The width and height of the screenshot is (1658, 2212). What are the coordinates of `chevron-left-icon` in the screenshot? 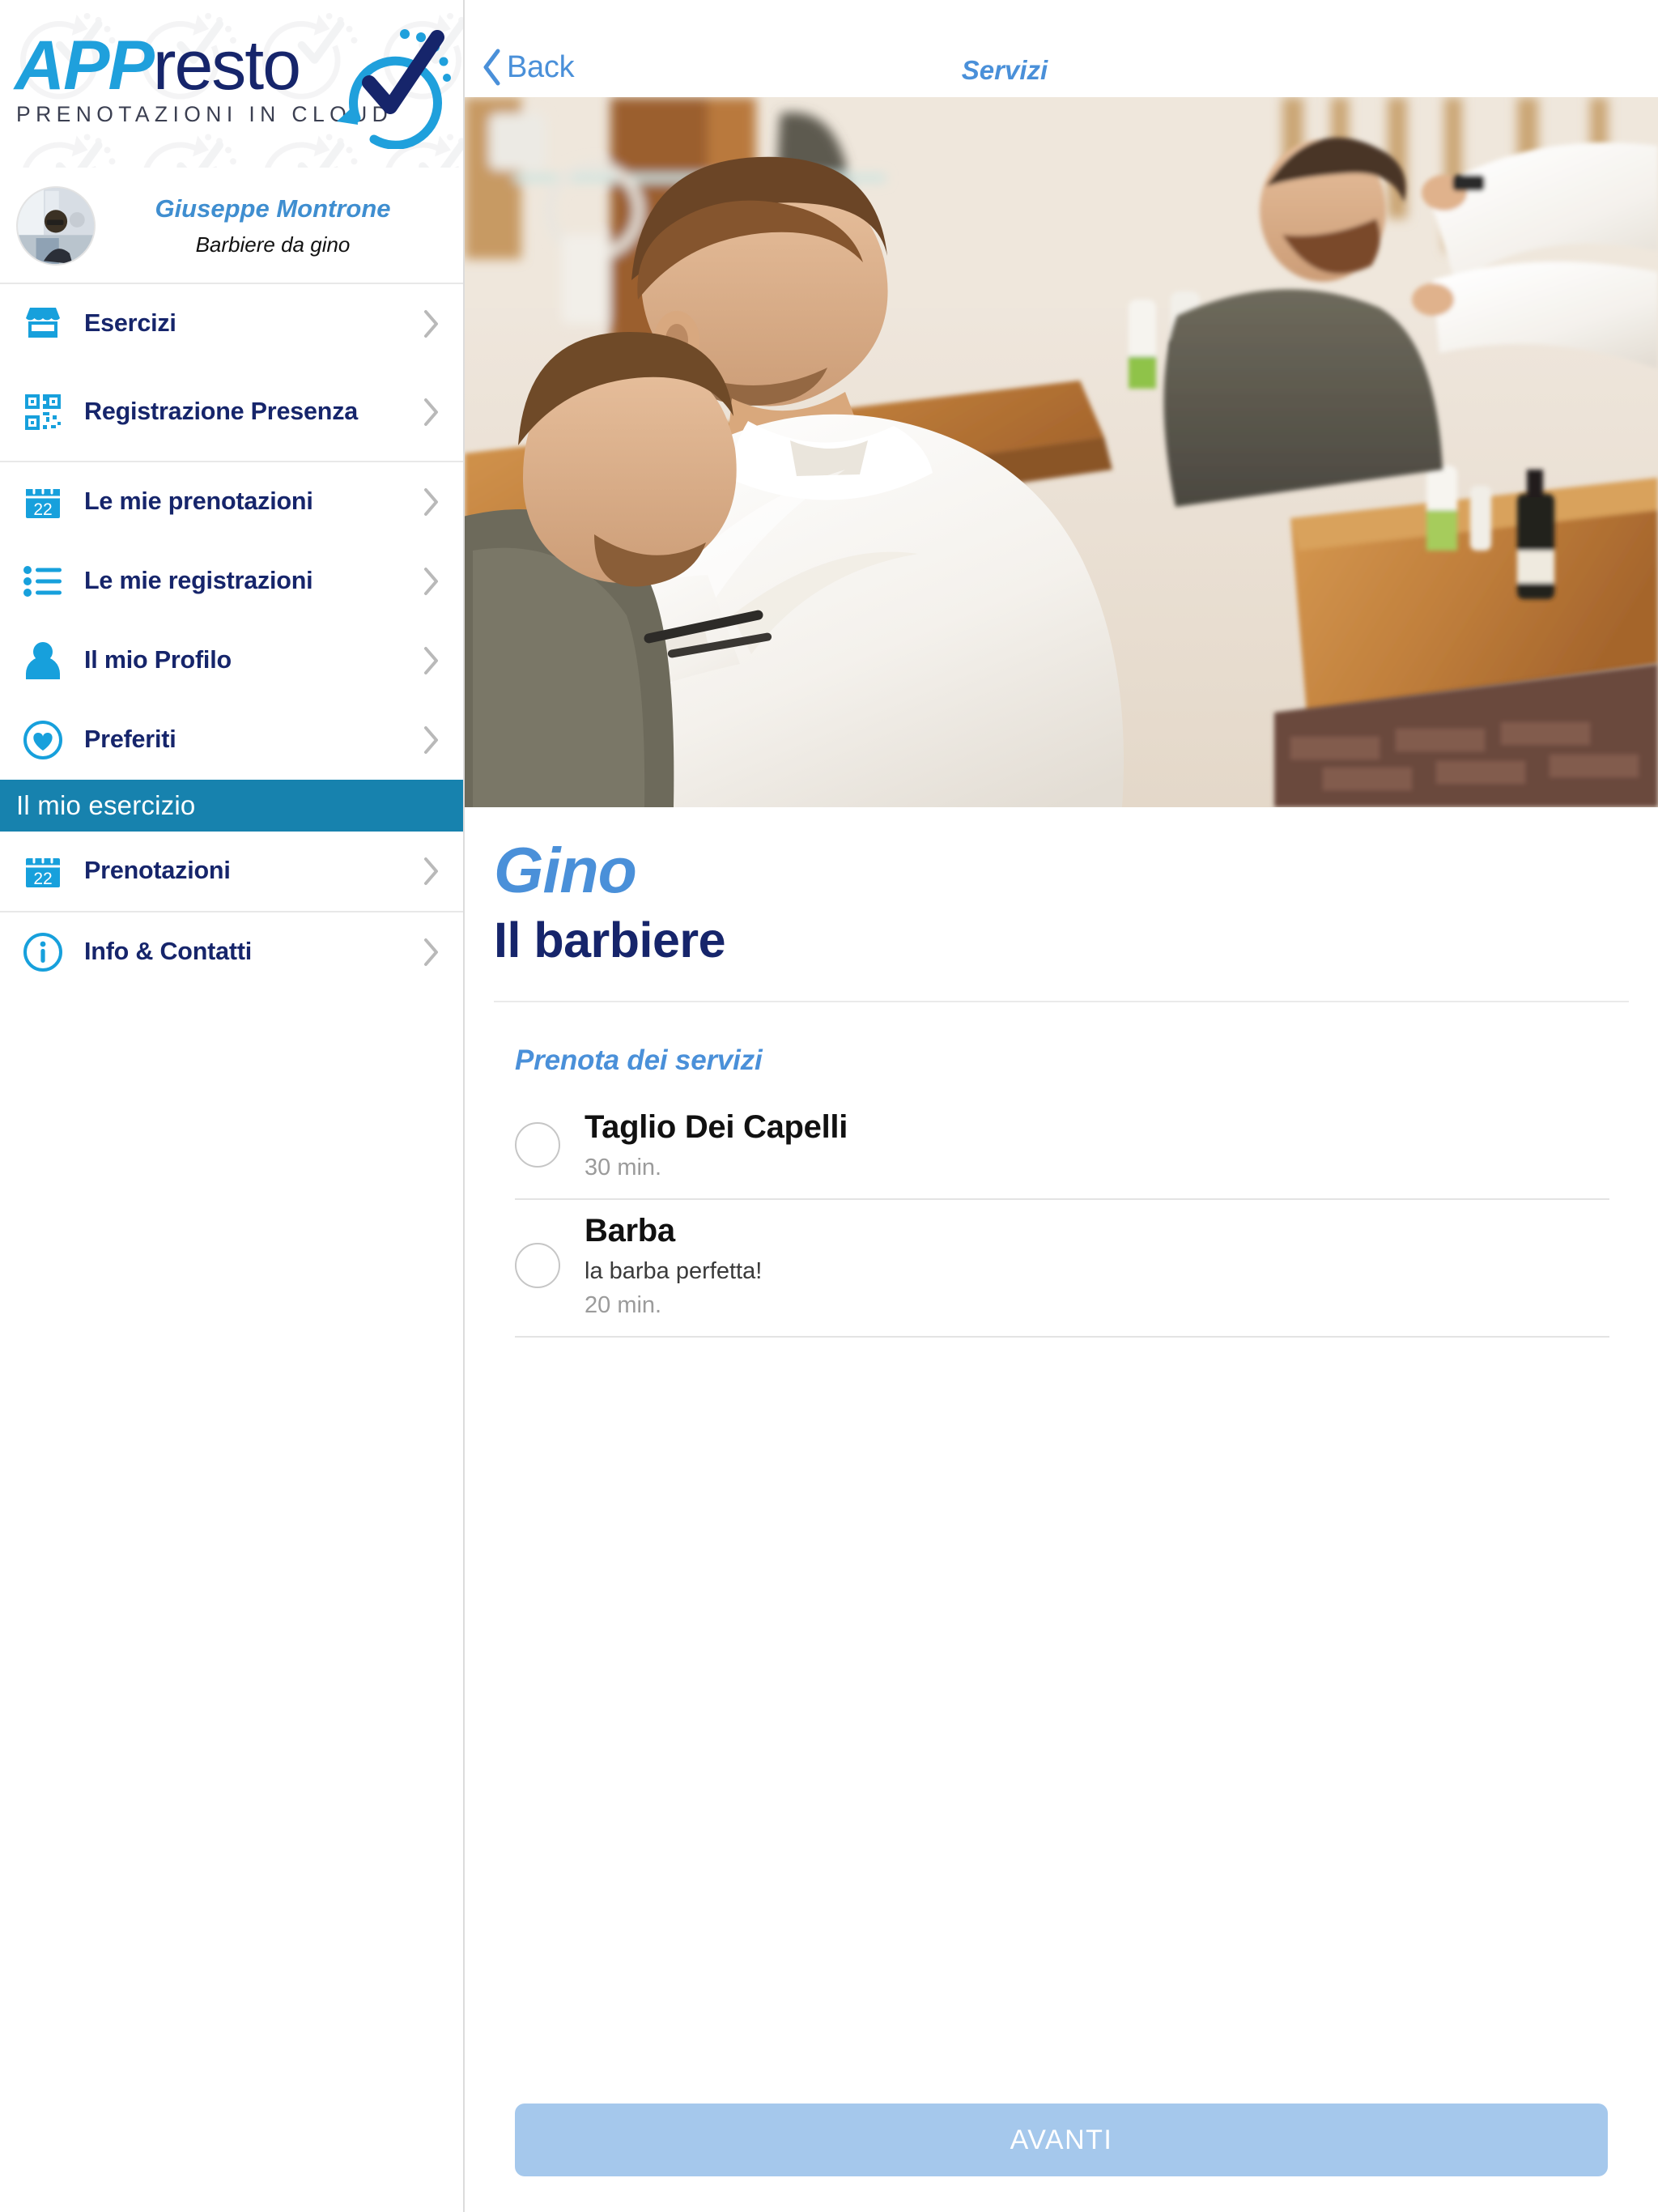 It's located at (491, 67).